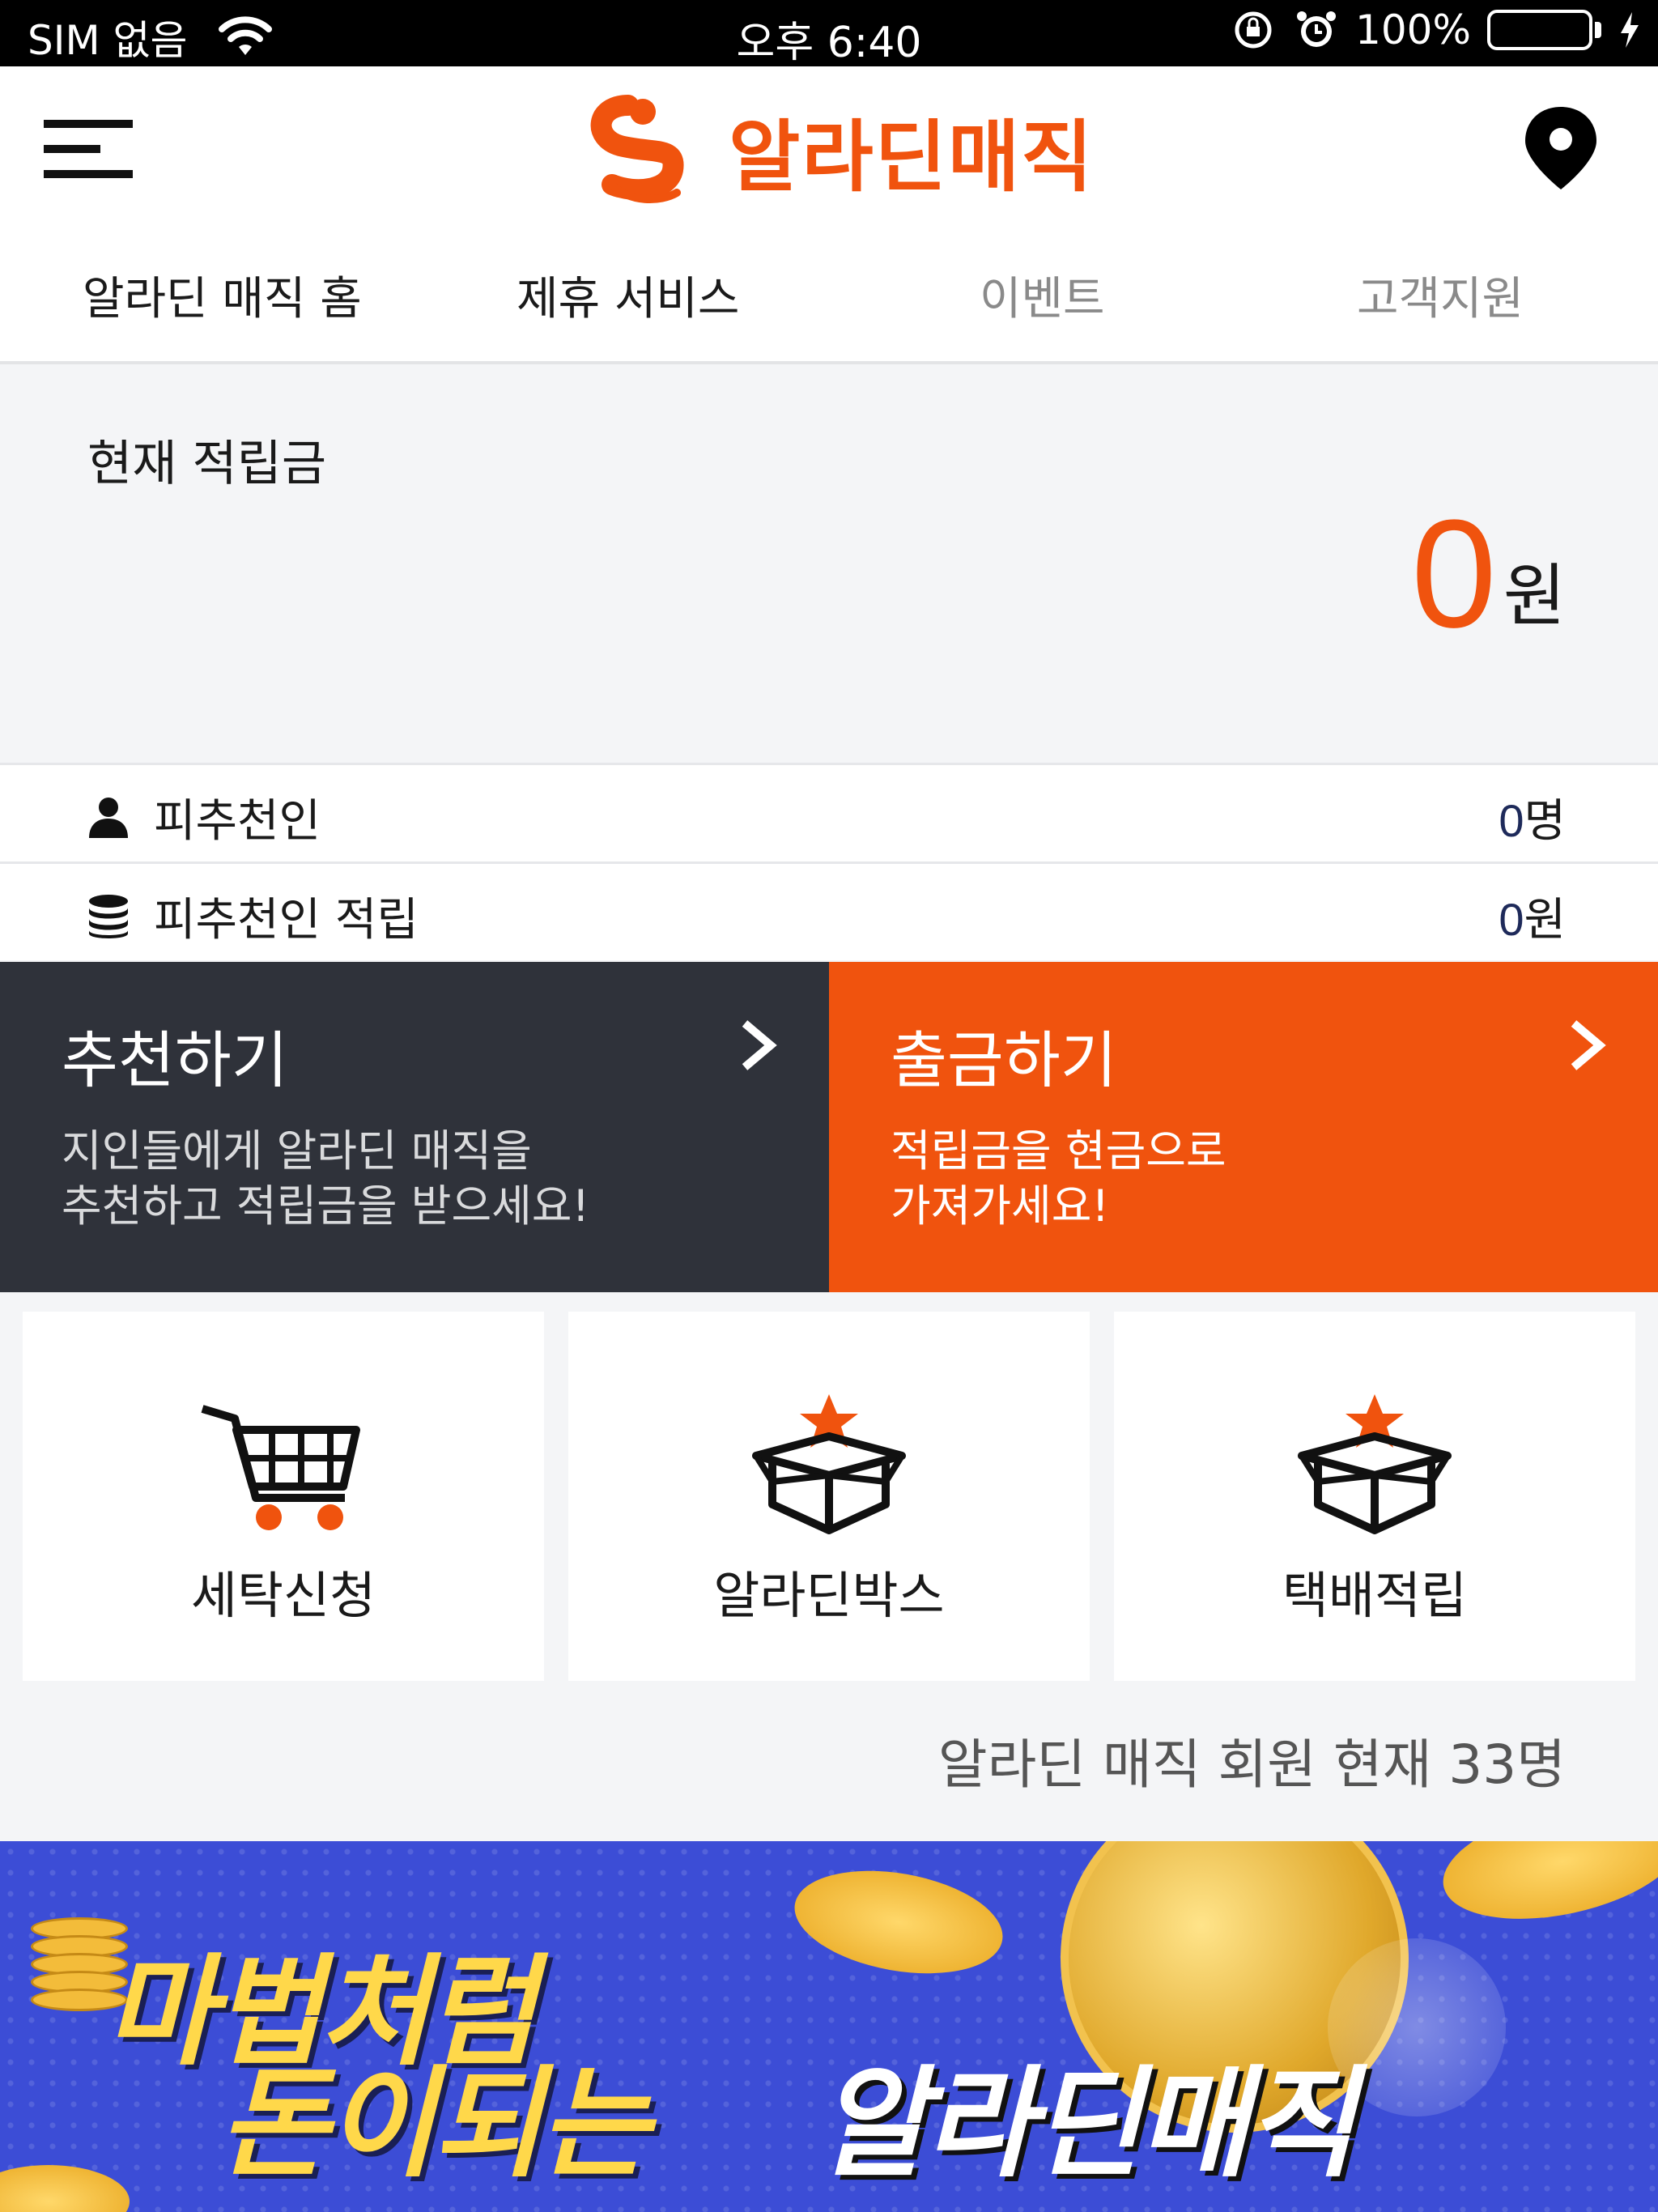  What do you see at coordinates (628, 295) in the screenshot?
I see `tab-partner-services: 제휴 서비스` at bounding box center [628, 295].